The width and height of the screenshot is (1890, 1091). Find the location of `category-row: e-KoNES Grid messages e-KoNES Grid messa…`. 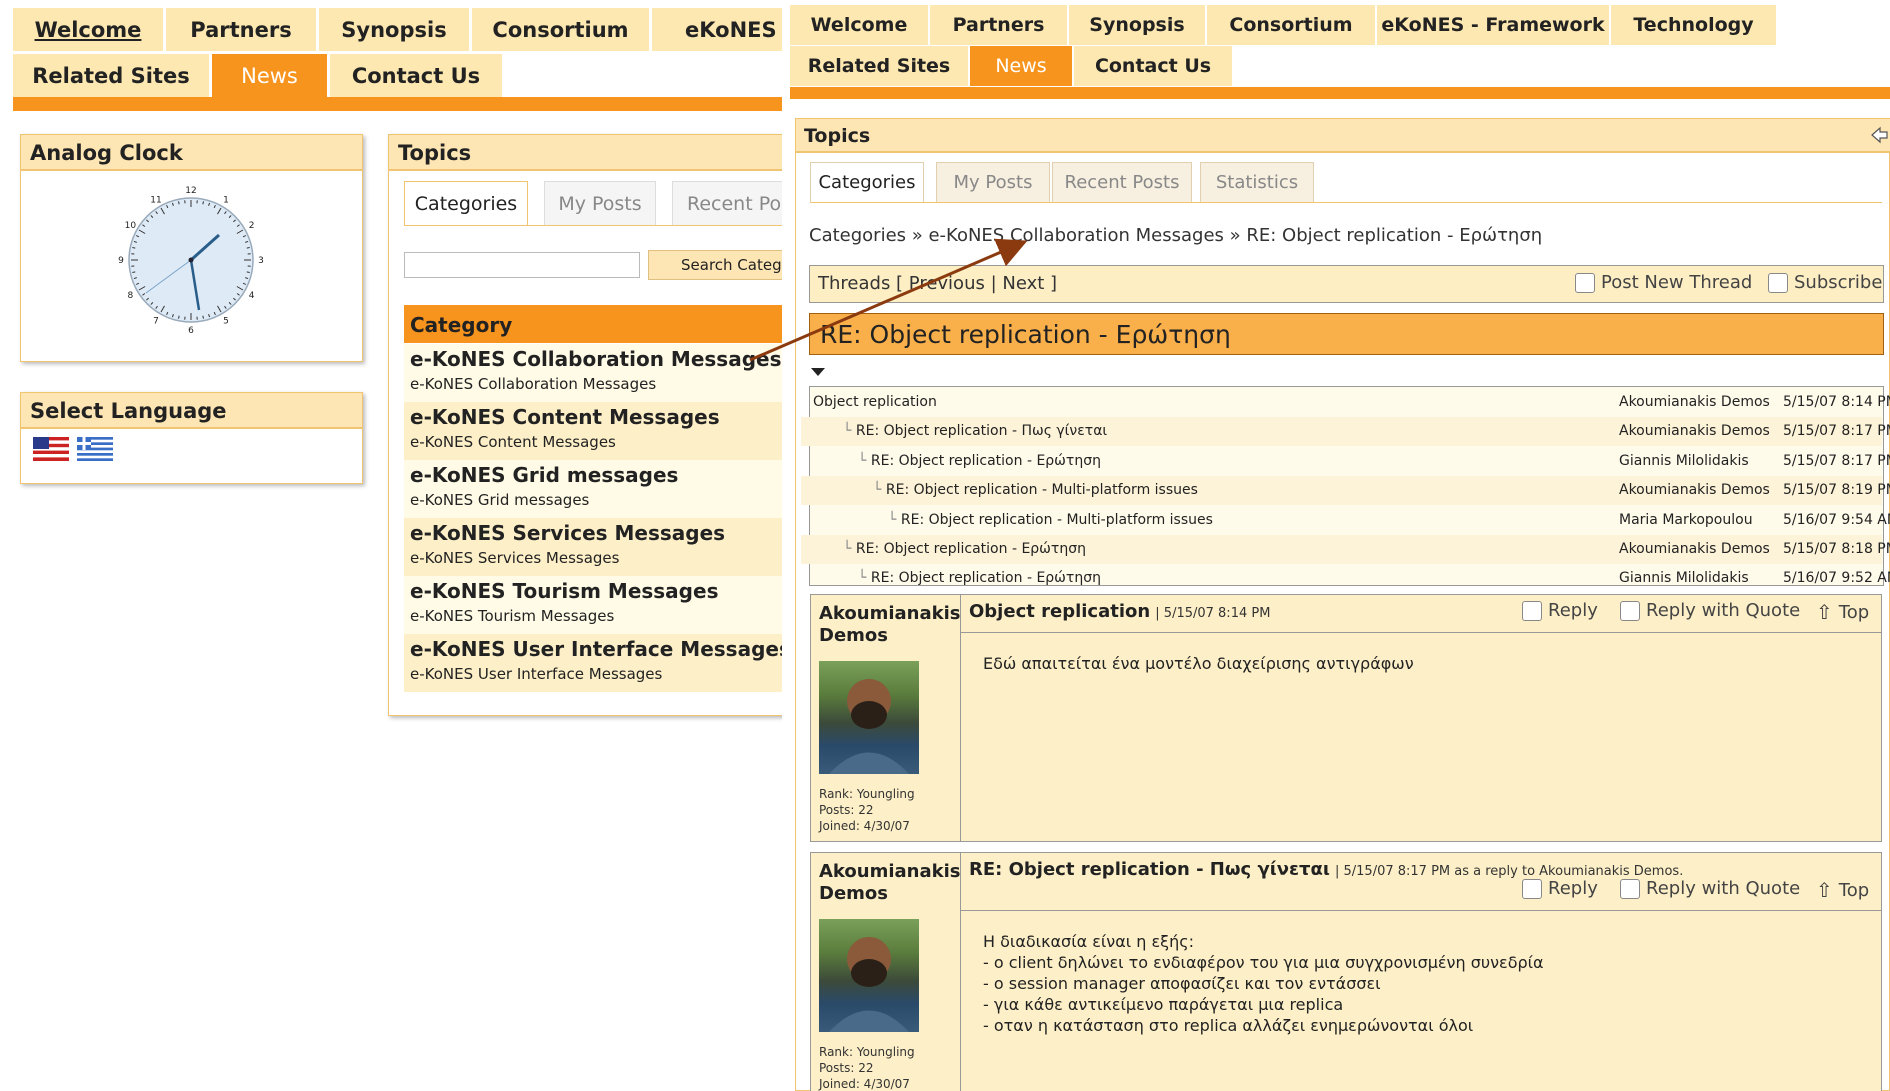

category-row: e-KoNES Grid messages e-KoNES Grid messa… is located at coordinates (593, 489).